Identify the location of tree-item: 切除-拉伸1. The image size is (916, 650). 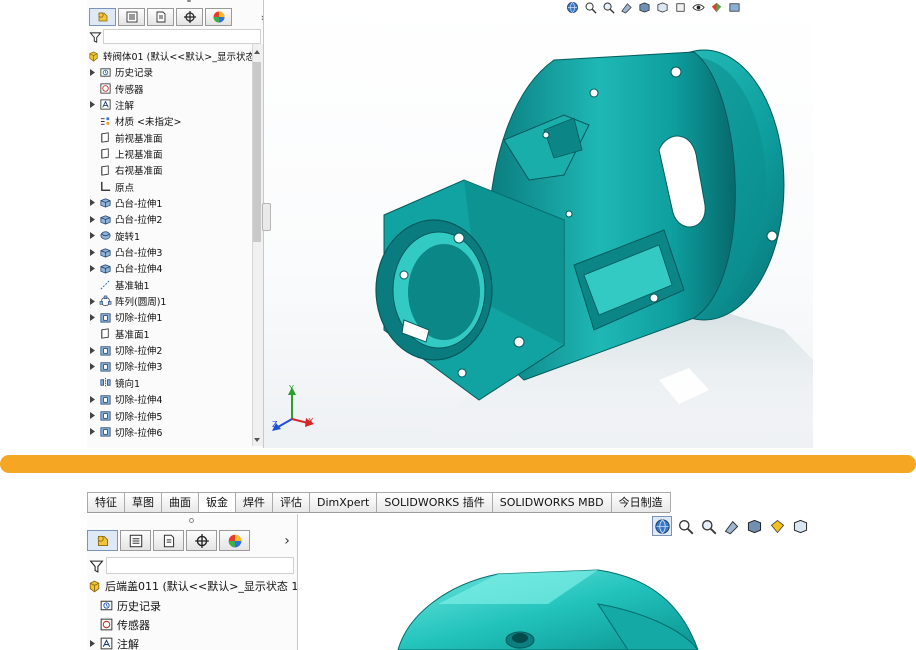
(125, 317).